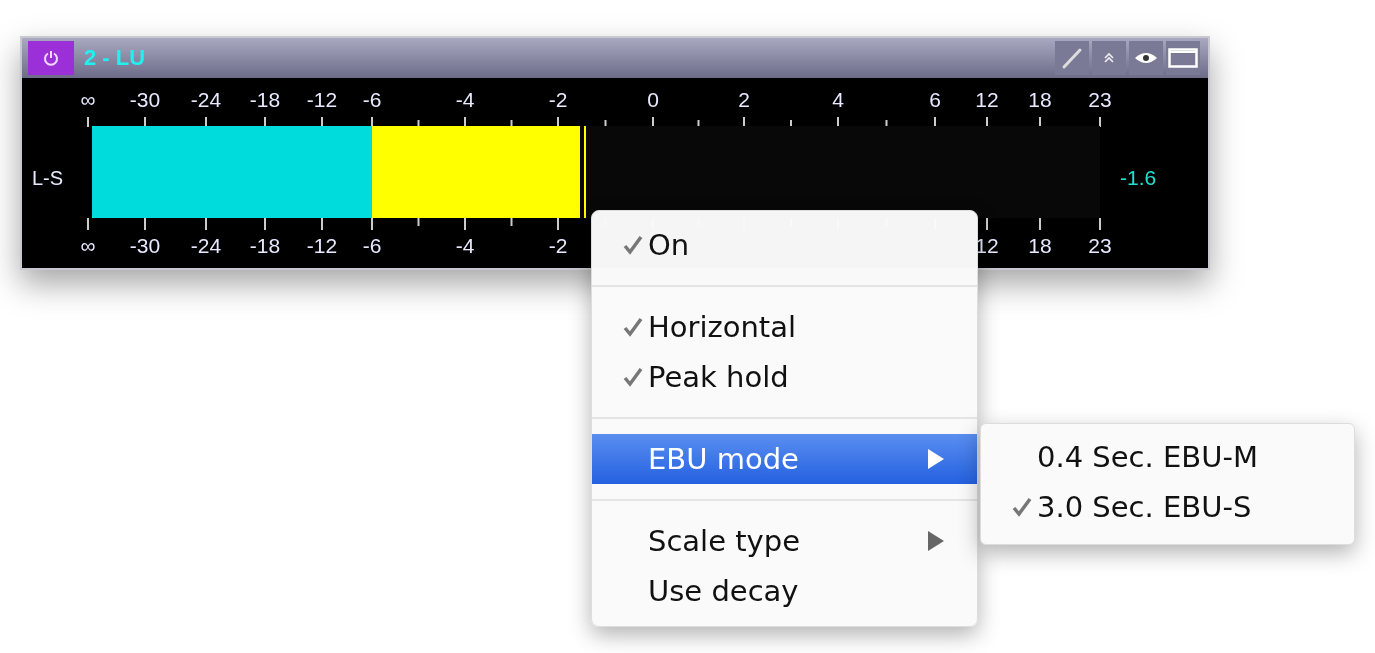 The height and width of the screenshot is (653, 1375). I want to click on scale-label: 6, so click(935, 100).